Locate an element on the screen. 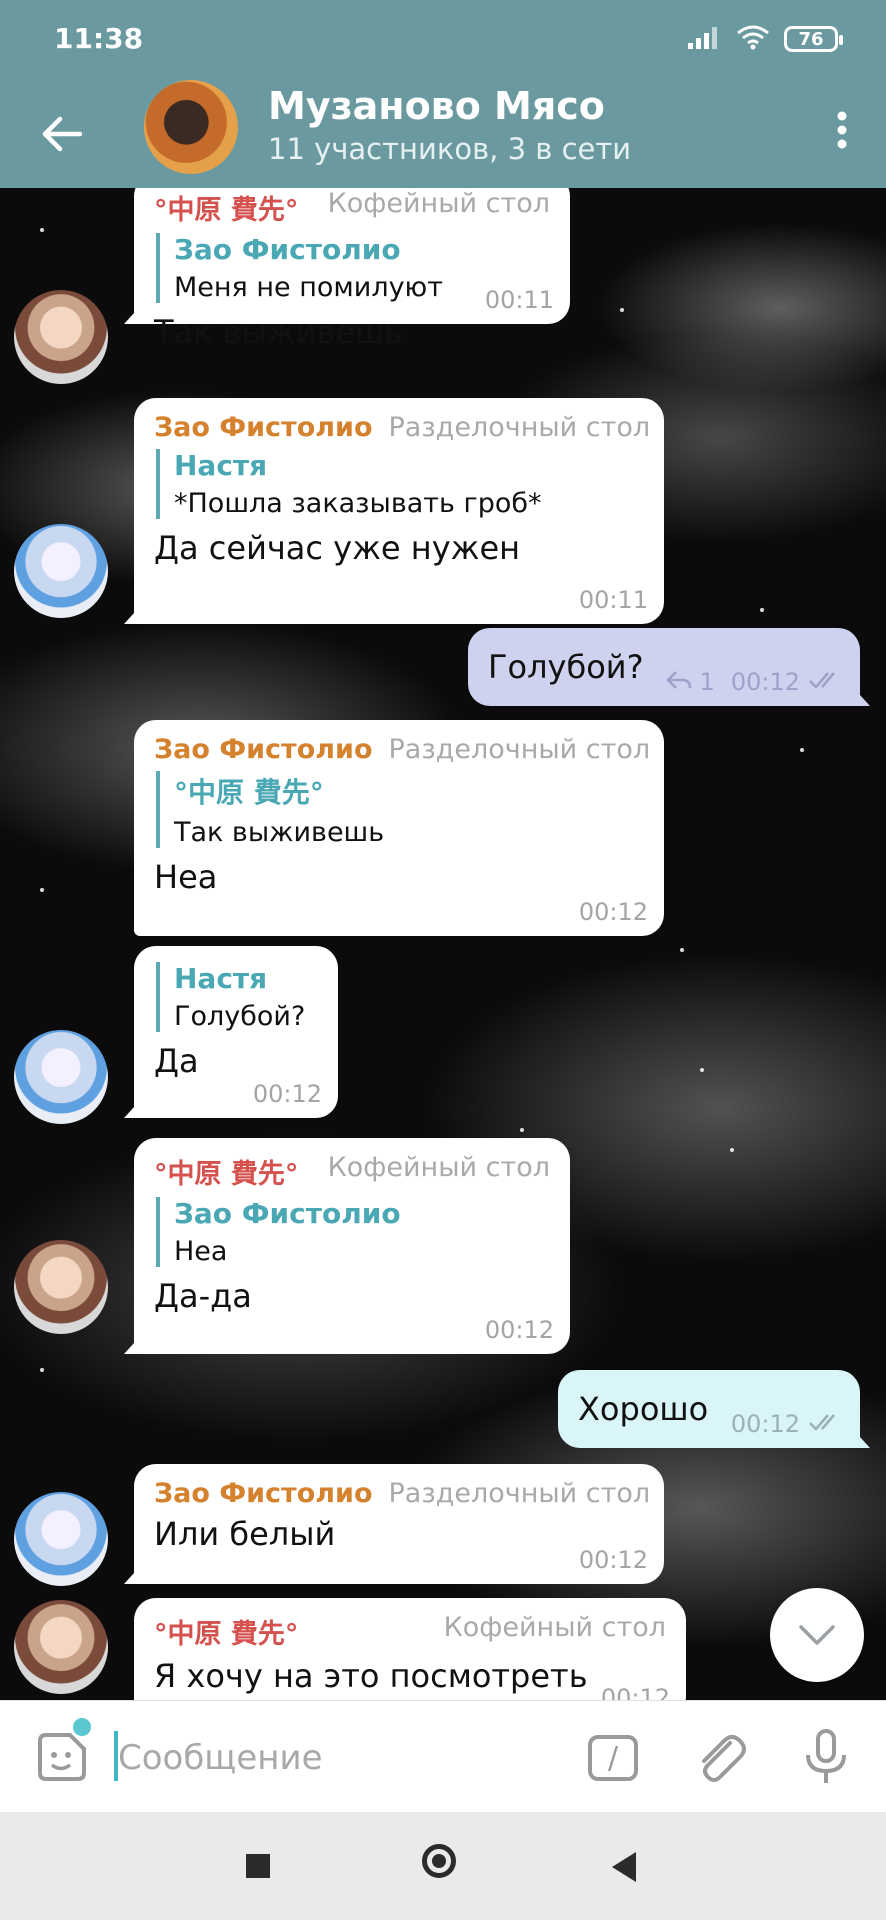 This screenshot has height=1920, width=886. message-bubble: Настя Голубой? Да 00:12 is located at coordinates (231, 1032).